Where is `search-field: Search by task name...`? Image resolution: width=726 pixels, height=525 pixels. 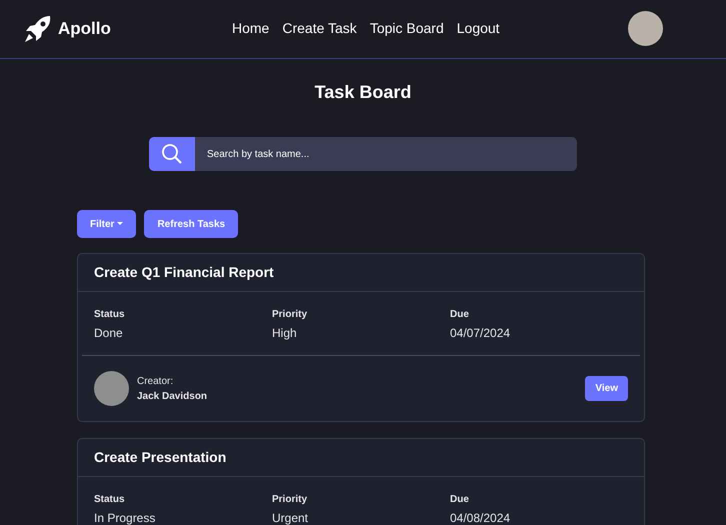 search-field: Search by task name... is located at coordinates (386, 154).